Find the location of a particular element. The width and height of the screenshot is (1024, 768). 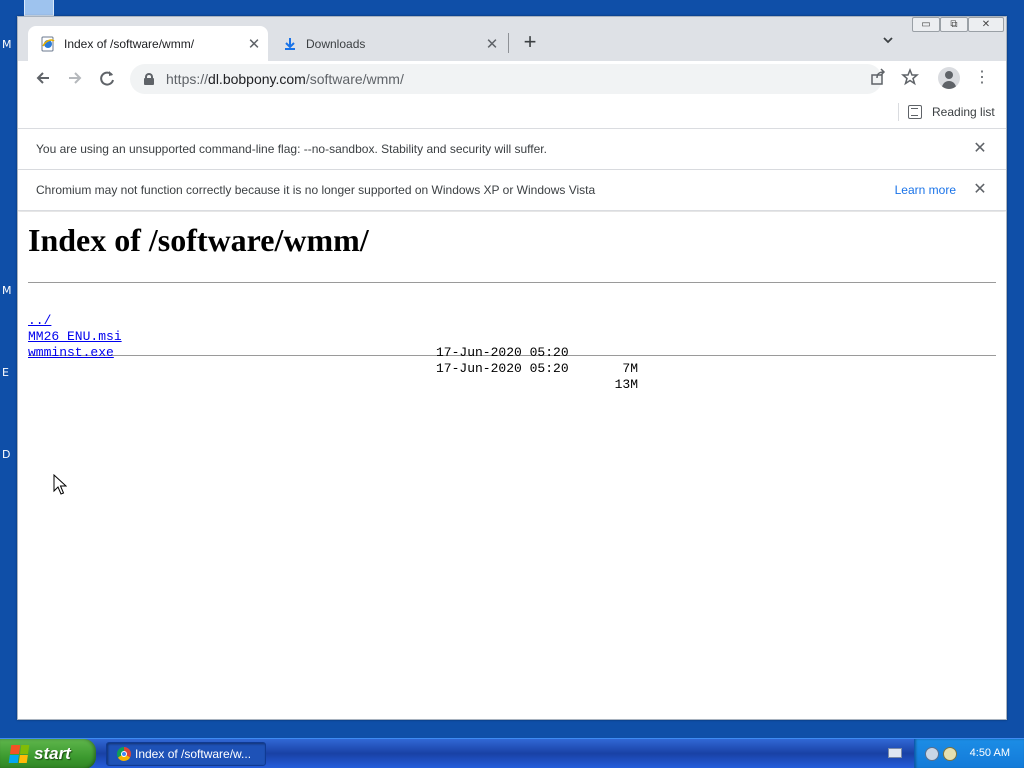

chevron-down-icon is located at coordinates (888, 43).